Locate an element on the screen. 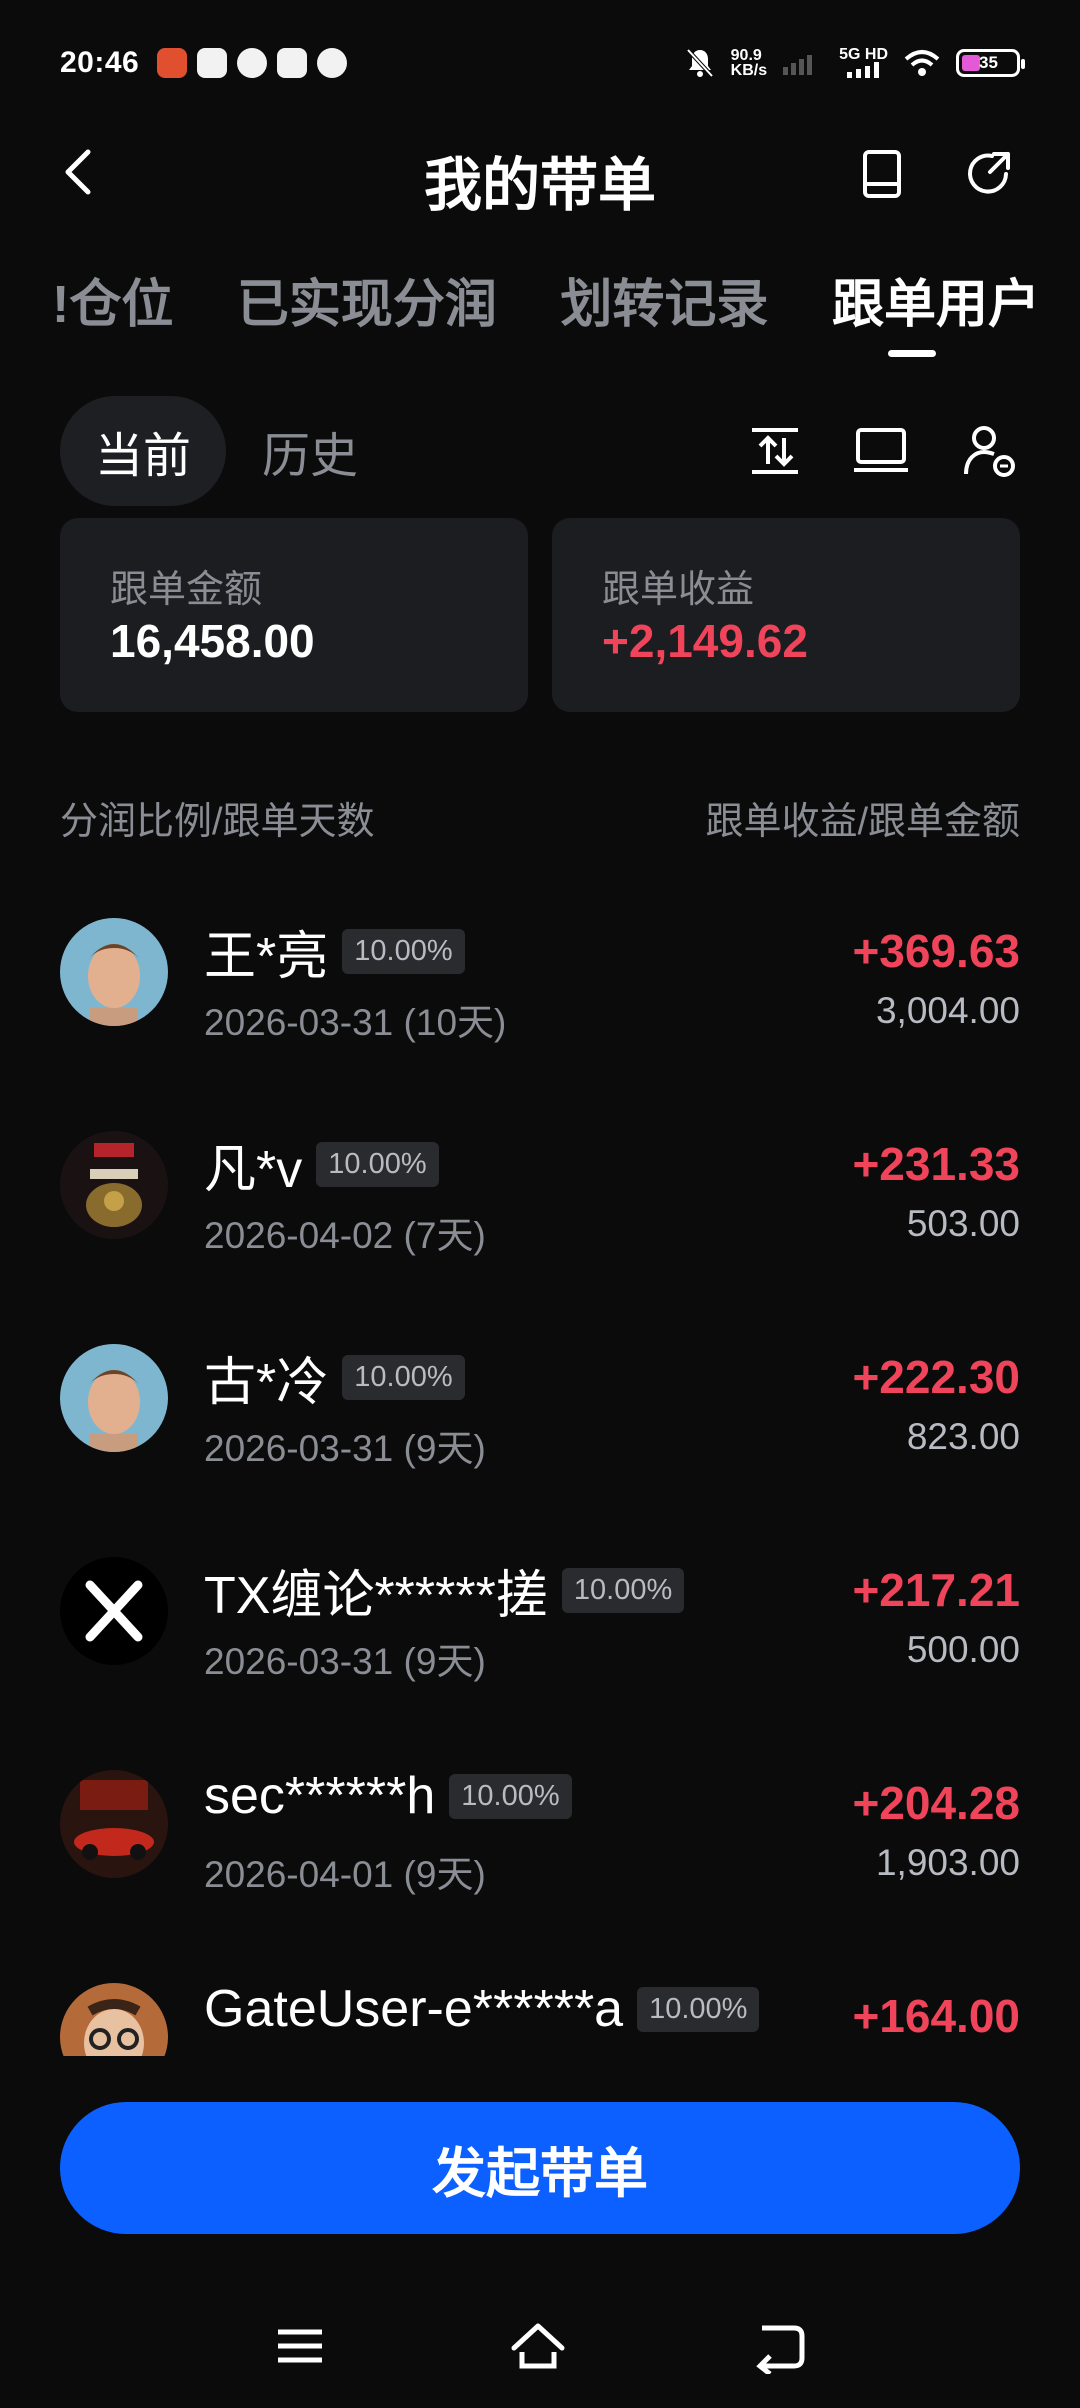 The image size is (1080, 2408). battery-icon: 35 is located at coordinates (990, 63).